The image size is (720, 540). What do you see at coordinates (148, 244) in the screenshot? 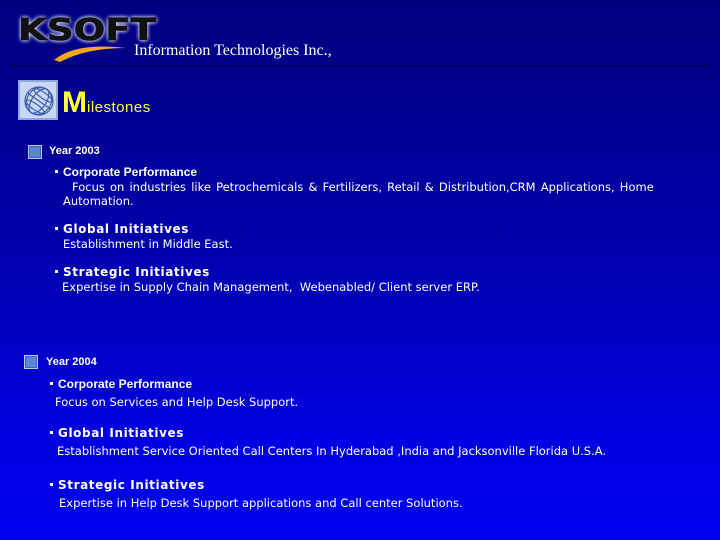
I see `item-body: Establishment in Middle East.` at bounding box center [148, 244].